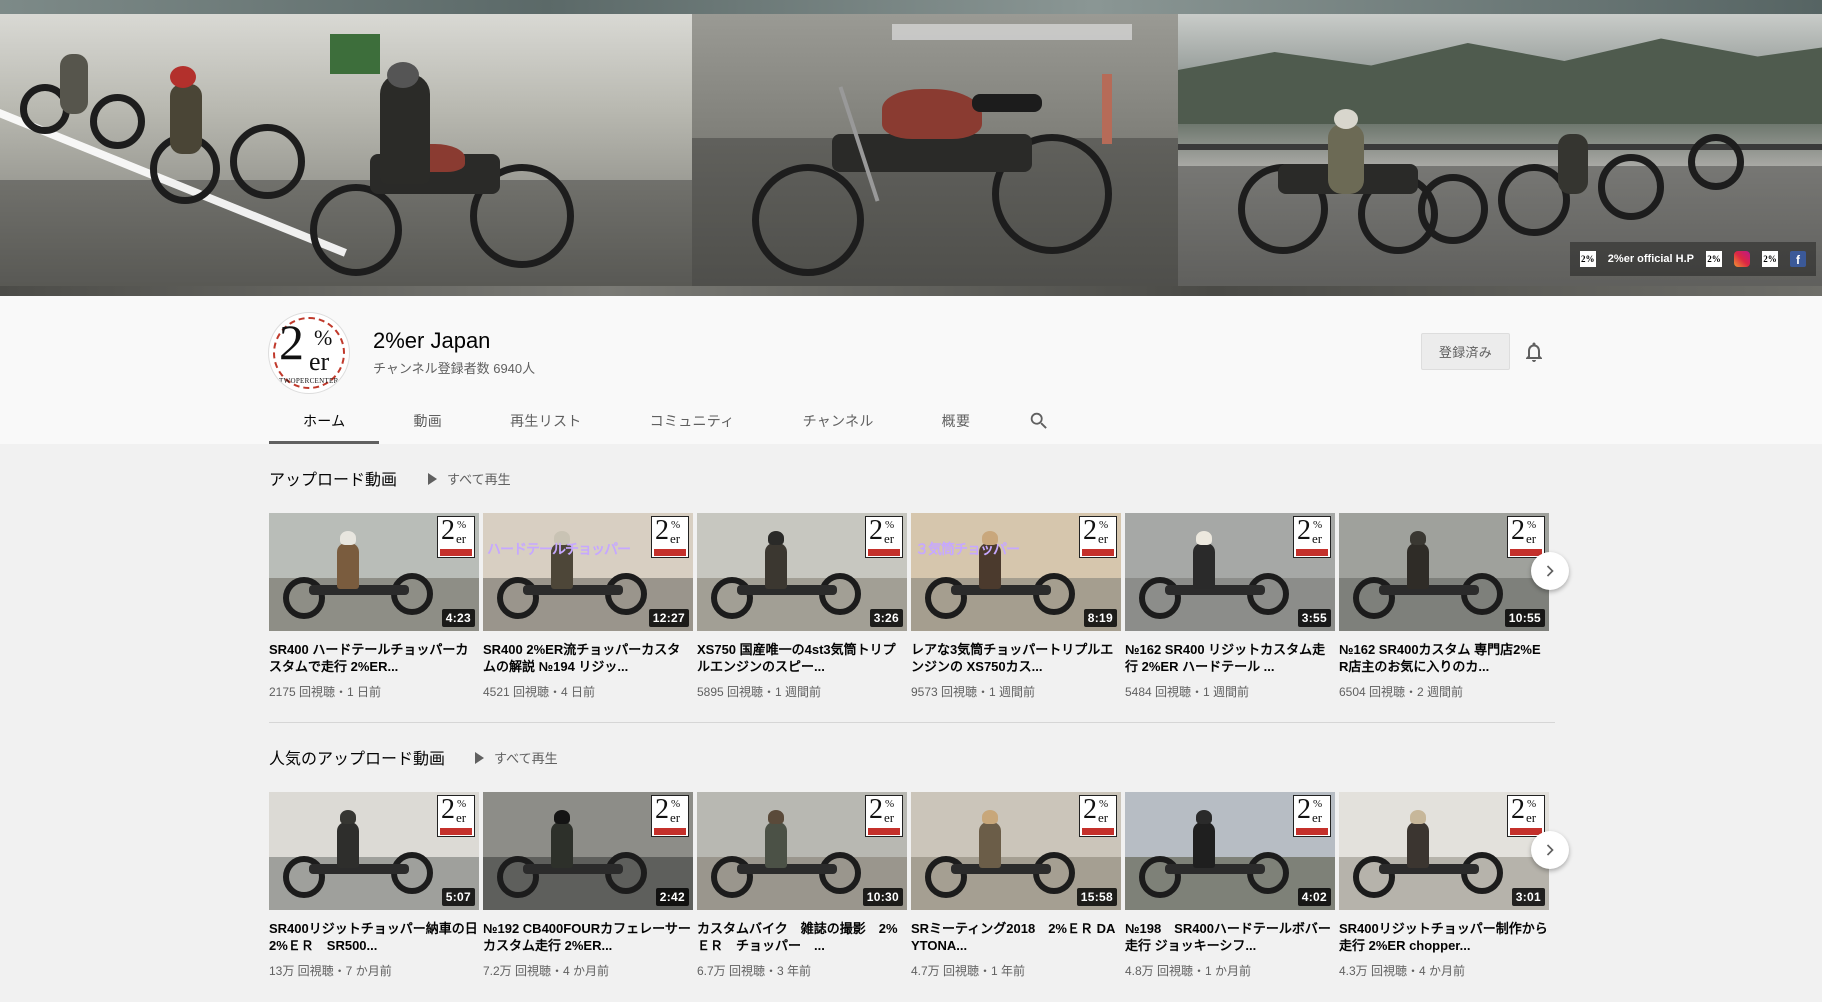  What do you see at coordinates (1798, 259) in the screenshot?
I see `facebook-icon: f` at bounding box center [1798, 259].